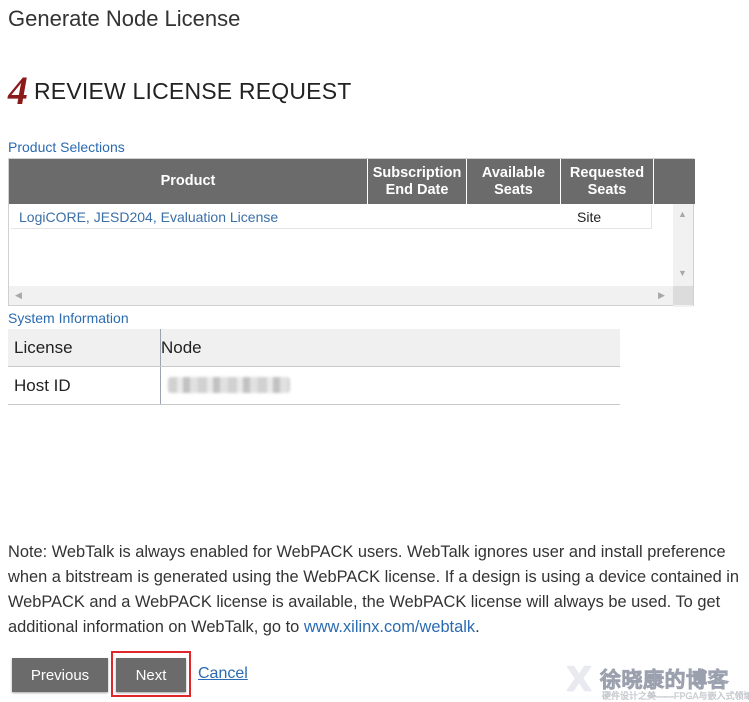  What do you see at coordinates (193, 91) in the screenshot?
I see `step-title: REVIEW LICENSE REQUEST` at bounding box center [193, 91].